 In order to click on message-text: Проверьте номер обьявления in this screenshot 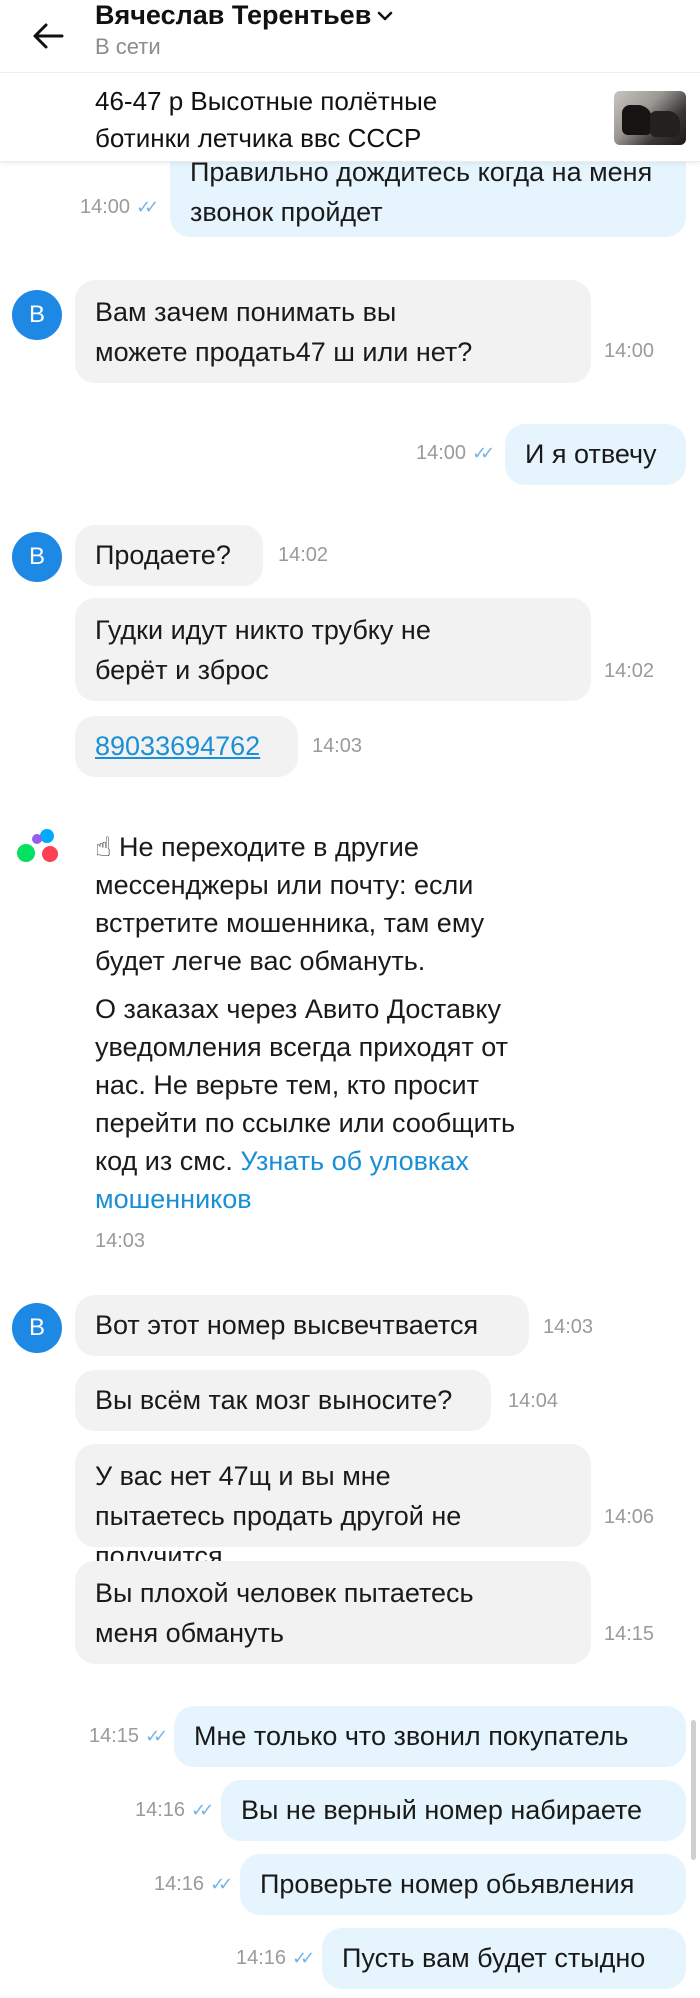, I will do `click(447, 1884)`.